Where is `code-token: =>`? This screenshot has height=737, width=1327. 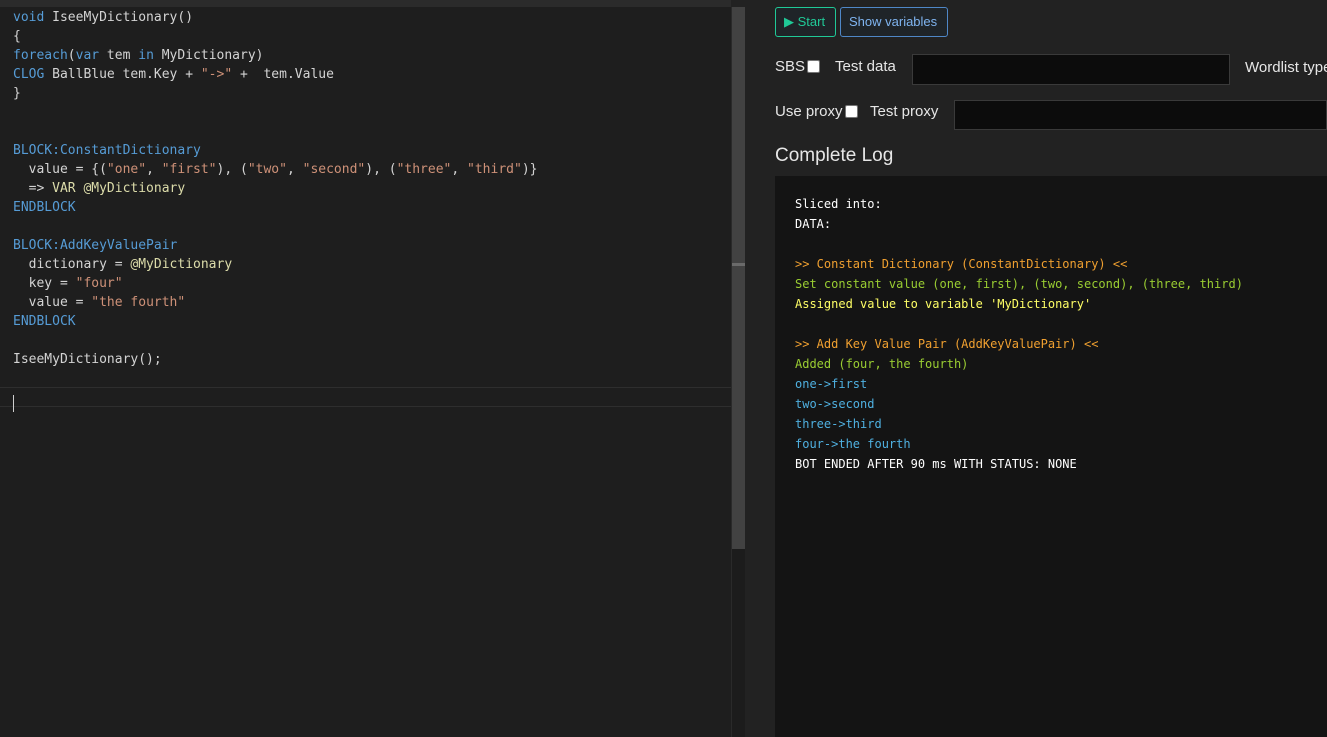 code-token: => is located at coordinates (33, 188).